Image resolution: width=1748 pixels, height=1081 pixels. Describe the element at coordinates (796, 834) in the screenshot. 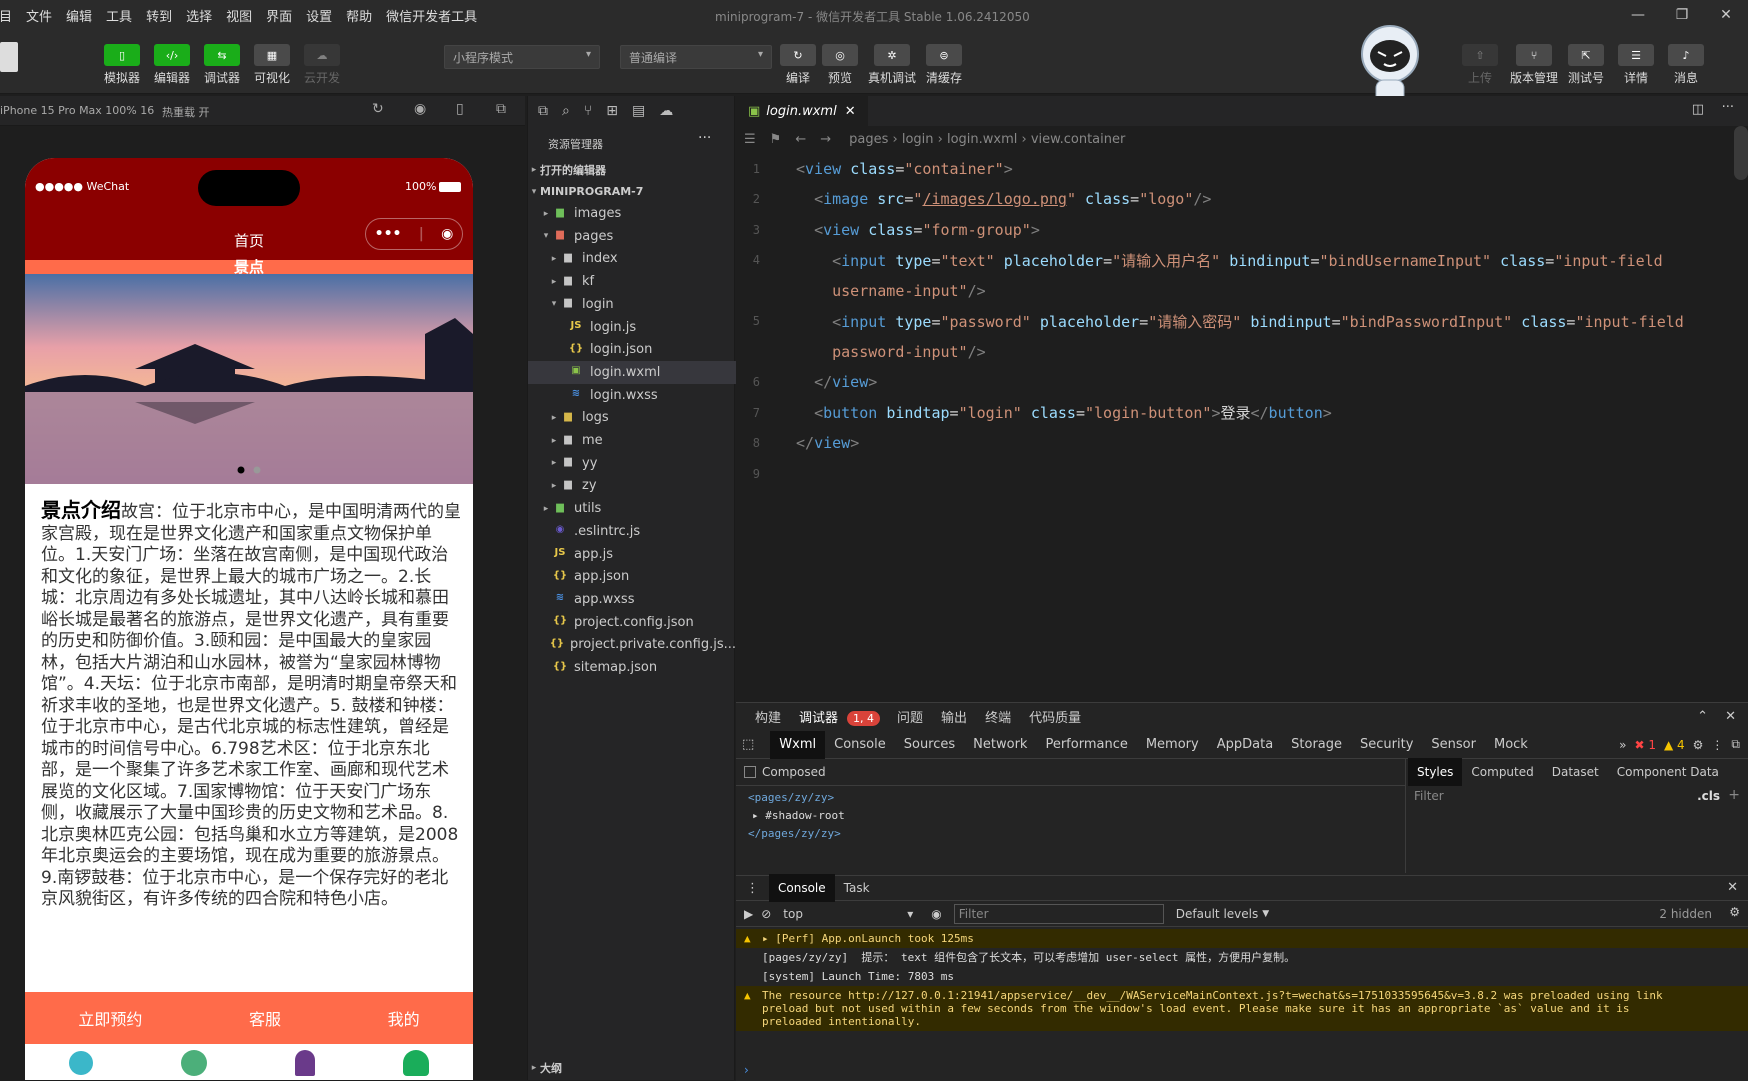

I see `wxml-node: </pages/zy/zy>` at that location.